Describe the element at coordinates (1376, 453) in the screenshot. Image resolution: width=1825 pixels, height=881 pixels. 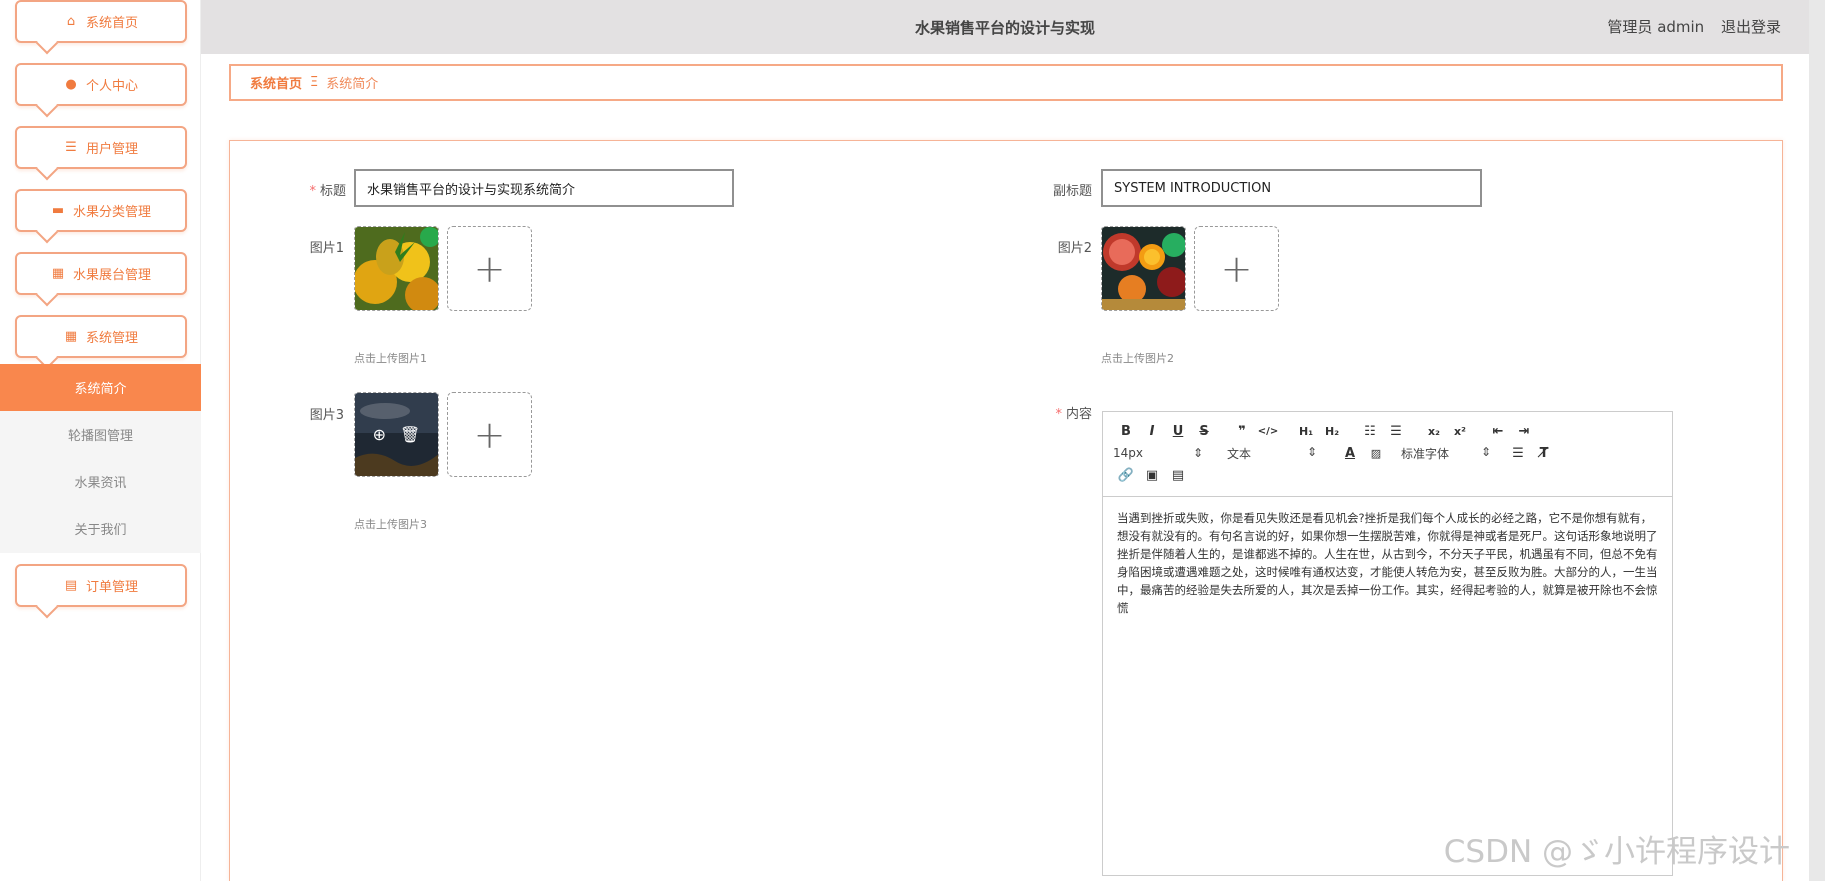
I see `background-color-icon: ▨` at that location.